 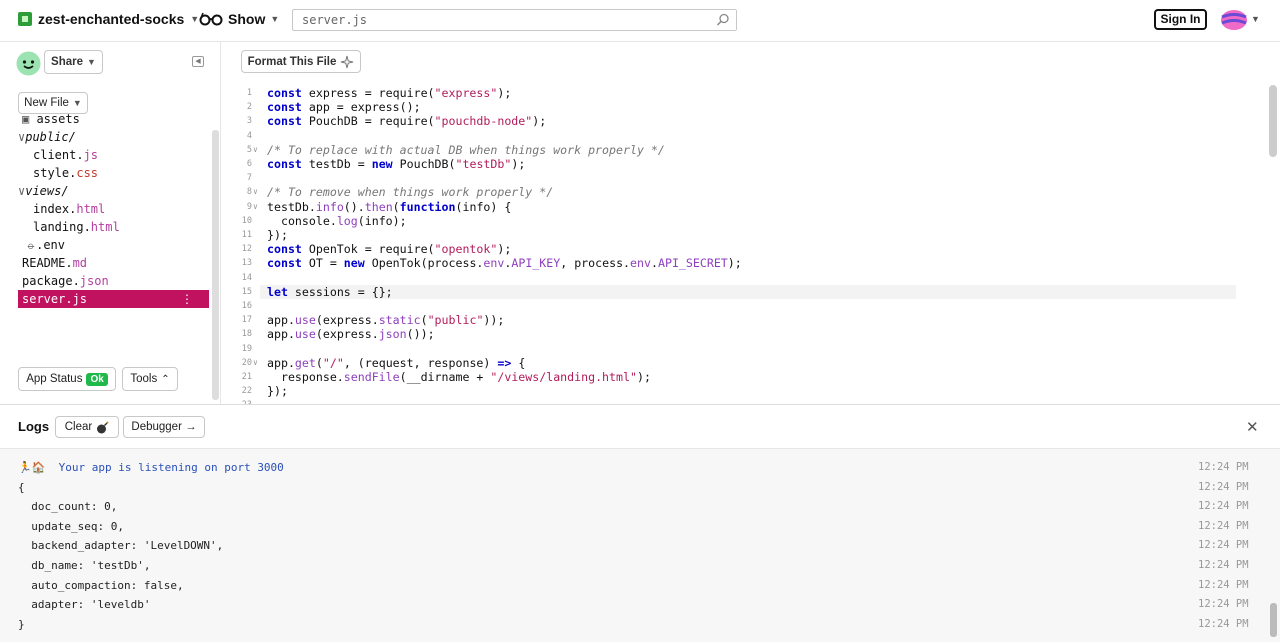 I want to click on show-label: Show, so click(x=247, y=19).